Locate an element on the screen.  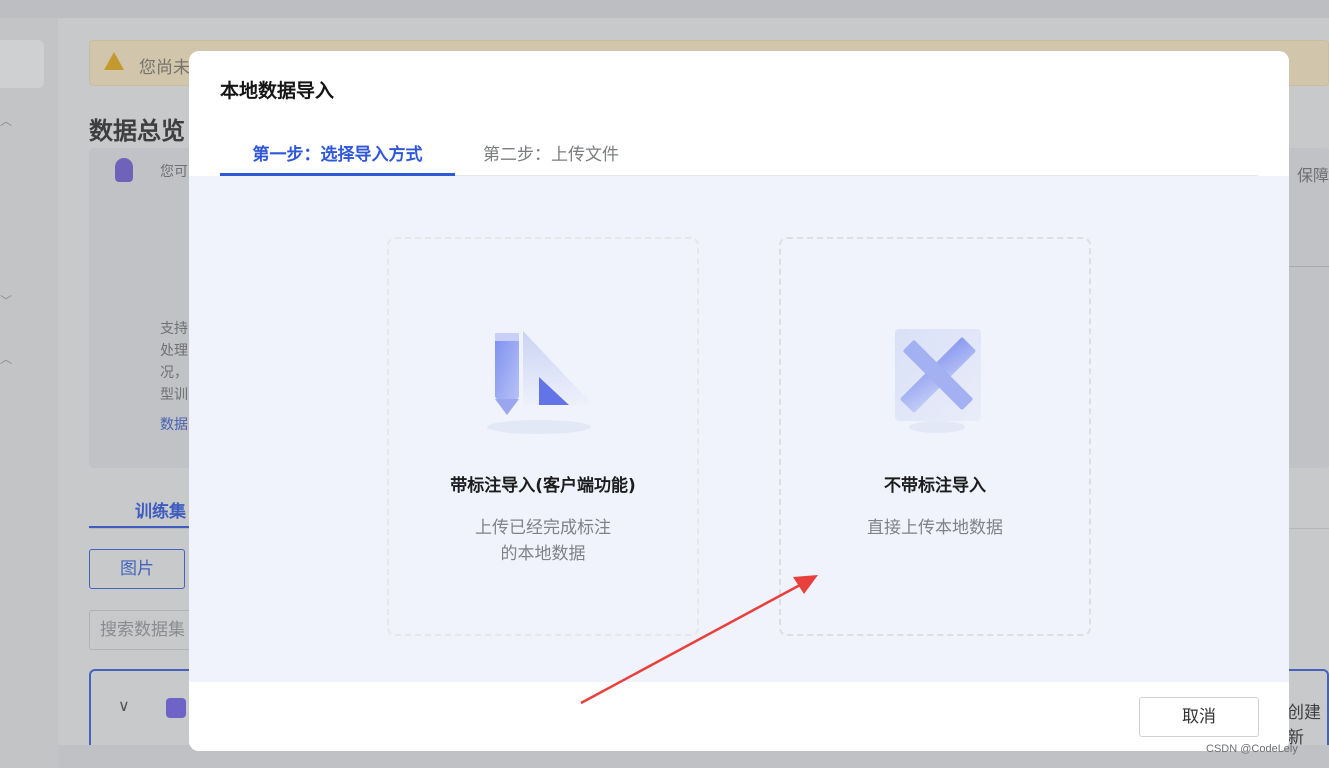
option-import-with-labels: 带标注导入(客户端功能) 上传已经完成标注 的本地数据 is located at coordinates (543, 436).